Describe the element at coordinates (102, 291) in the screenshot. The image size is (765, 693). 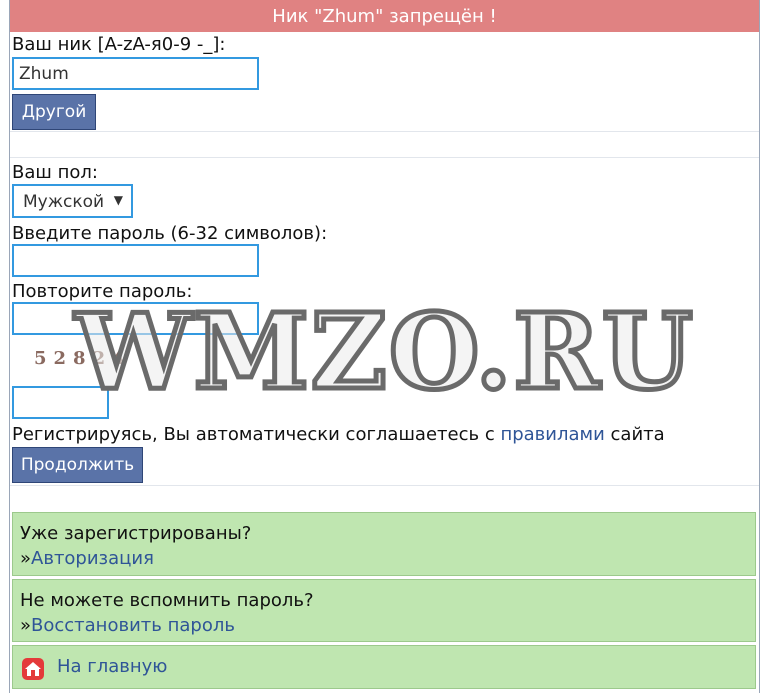
I see `repeat-password-label: Повторите пароль:` at that location.